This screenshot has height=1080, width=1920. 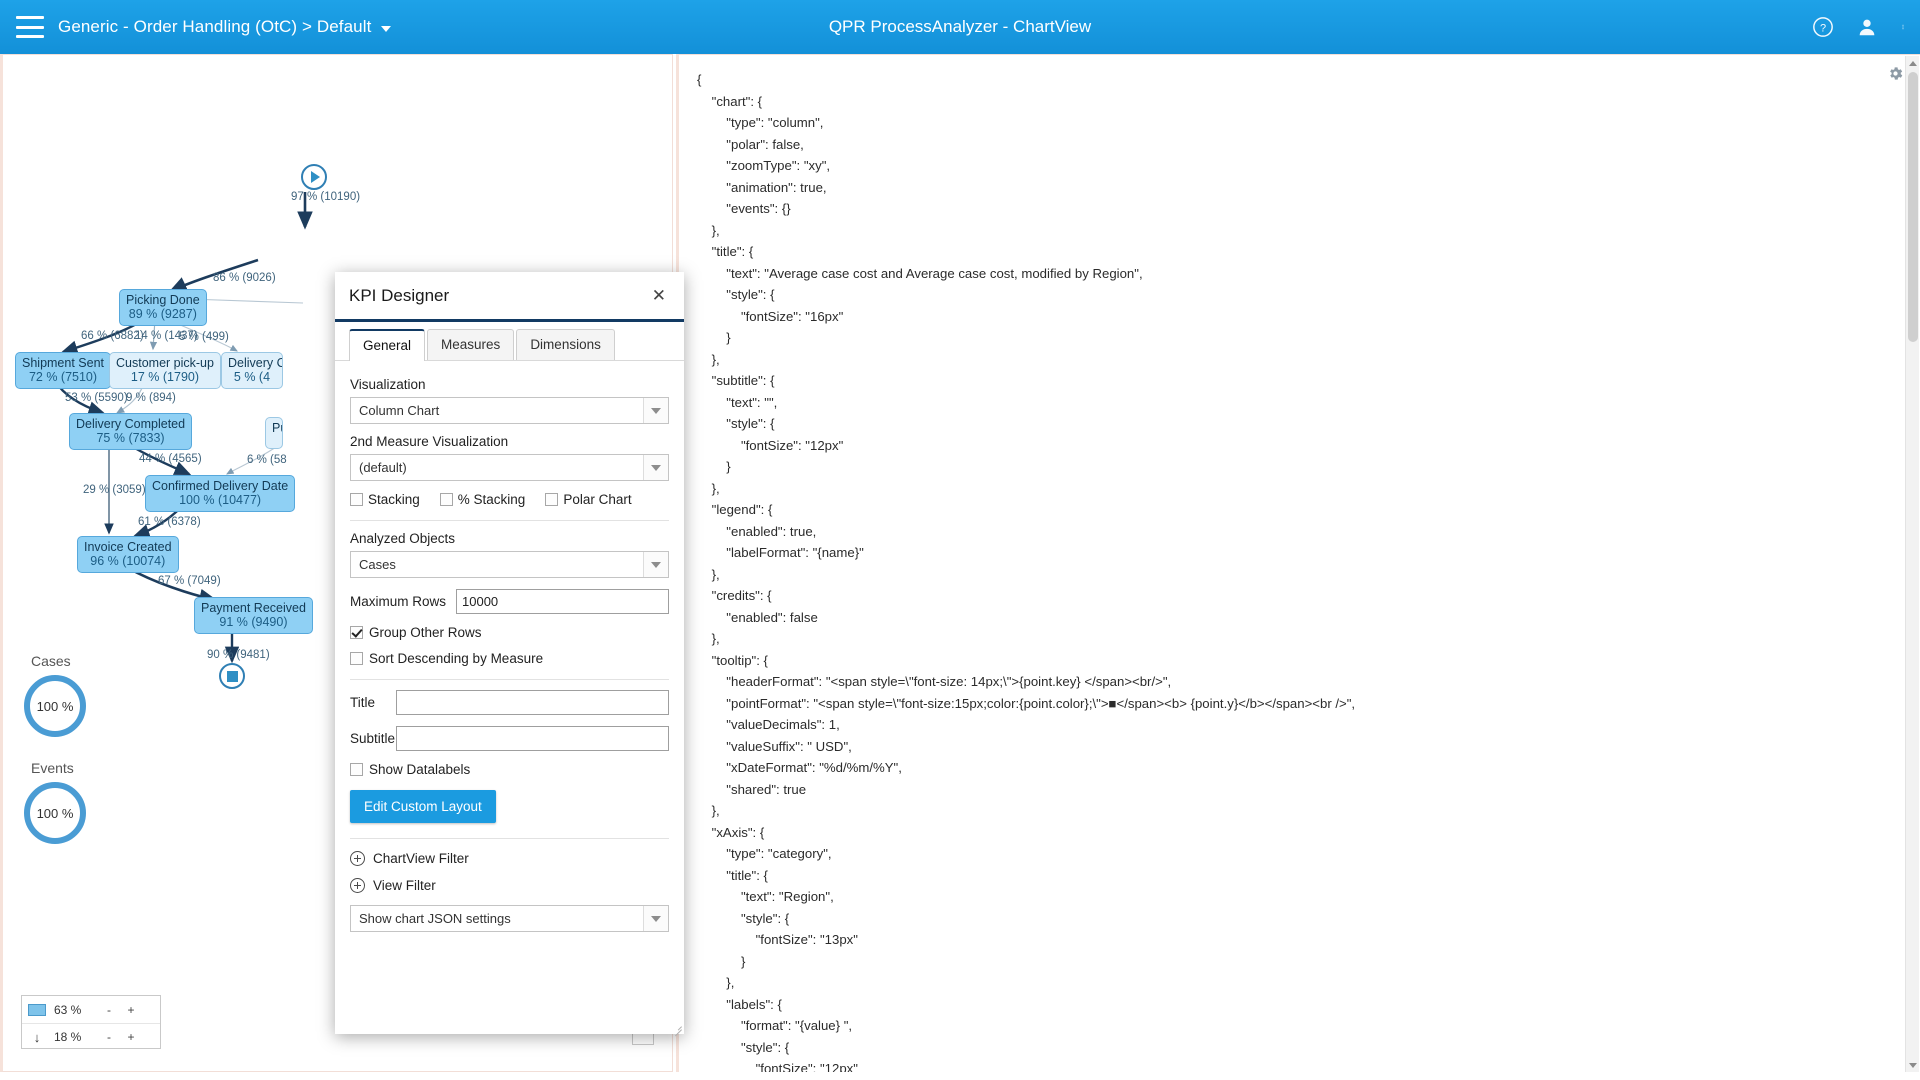 I want to click on node-label: Picking Done, so click(x=163, y=300).